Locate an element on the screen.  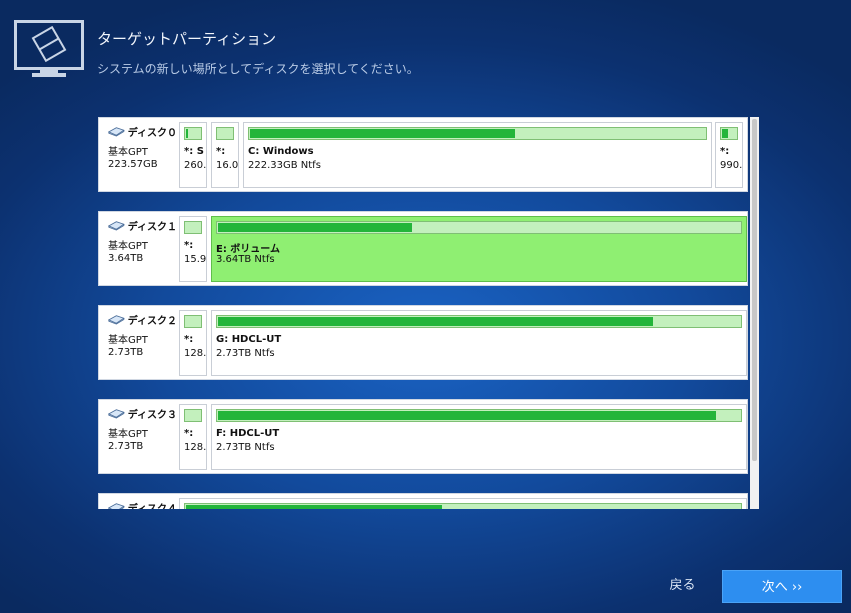
partition-block: *: 990. is located at coordinates (729, 155).